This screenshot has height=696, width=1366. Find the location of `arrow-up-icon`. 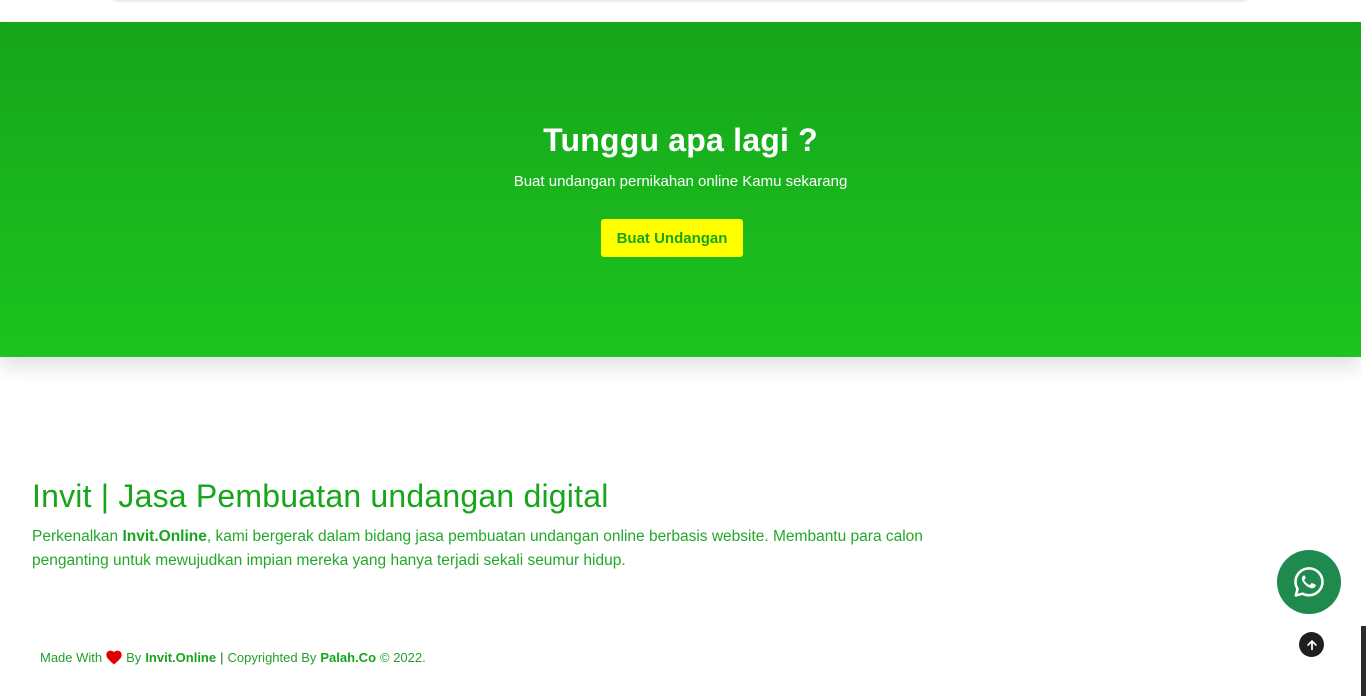

arrow-up-icon is located at coordinates (1311, 644).